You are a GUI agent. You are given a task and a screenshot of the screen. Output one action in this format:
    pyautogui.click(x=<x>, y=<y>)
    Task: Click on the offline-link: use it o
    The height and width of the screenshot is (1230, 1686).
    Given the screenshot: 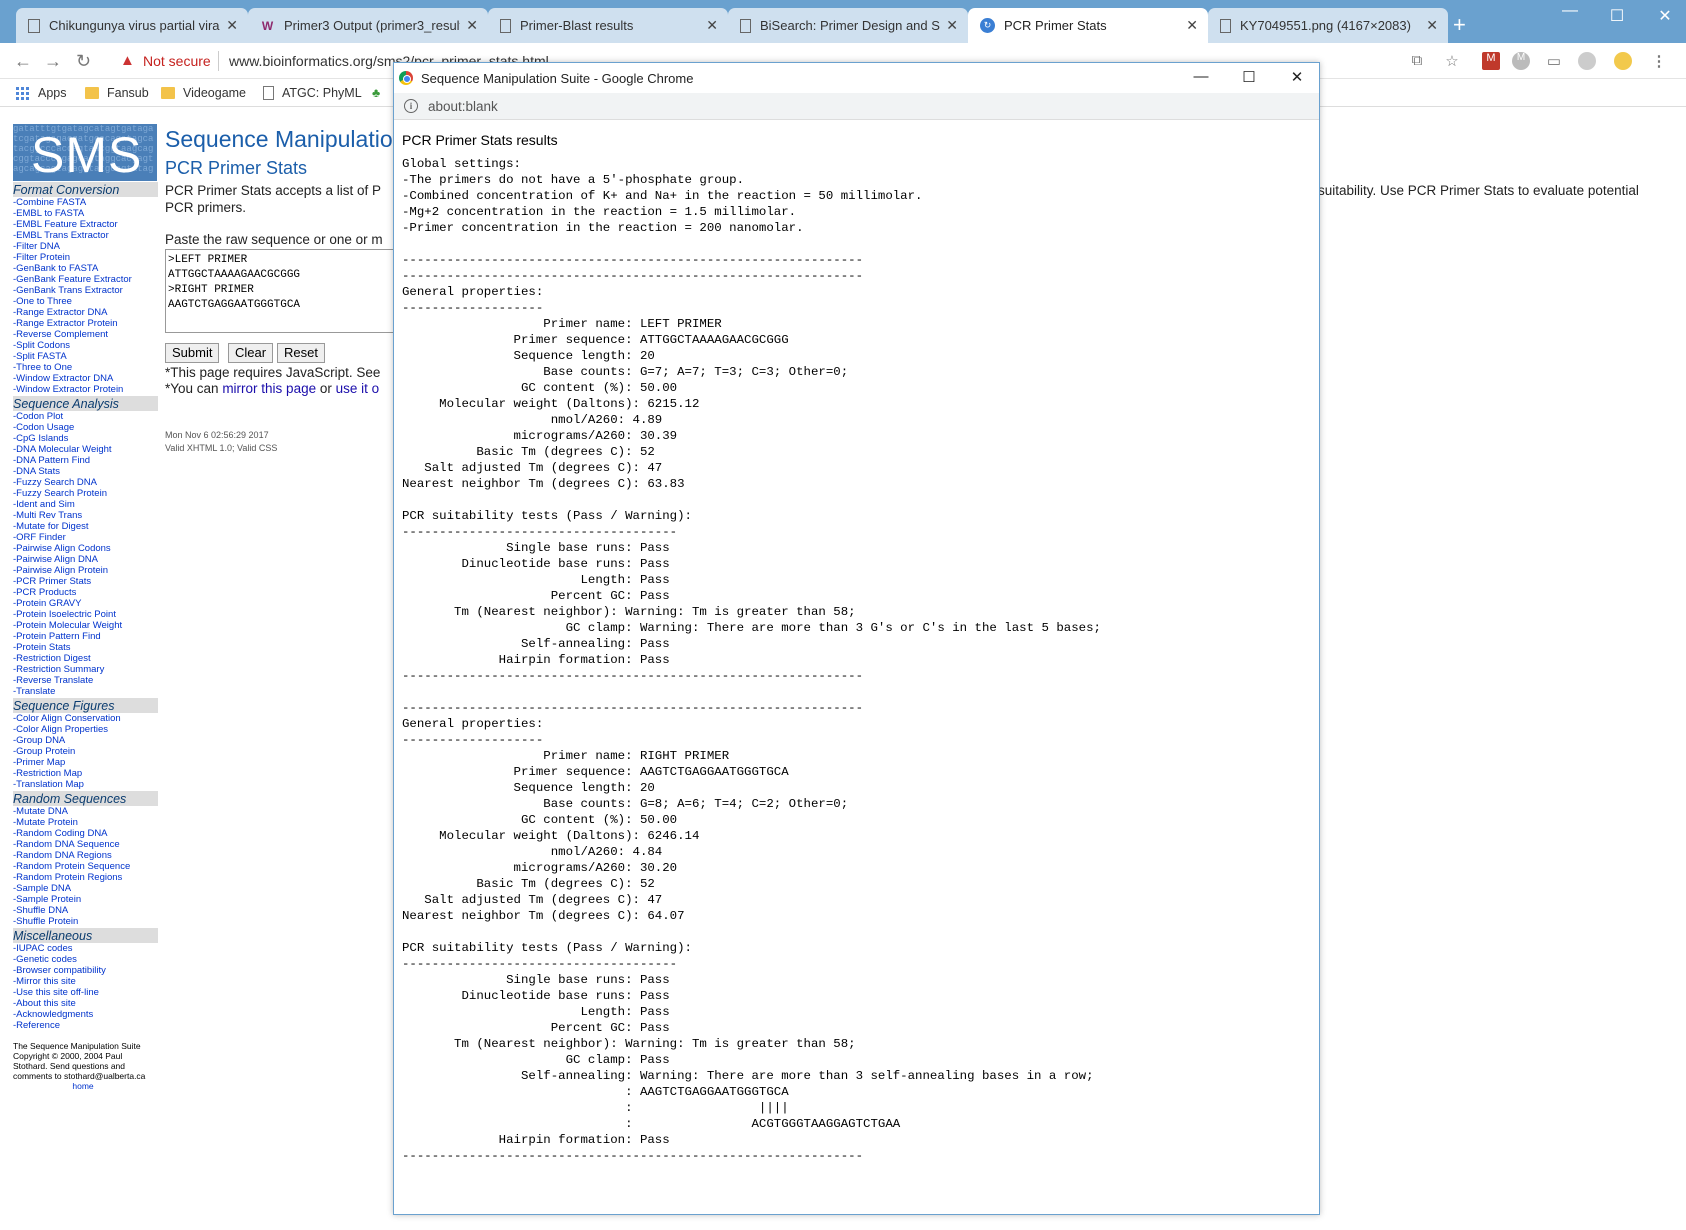 What is the action you would take?
    pyautogui.click(x=358, y=388)
    